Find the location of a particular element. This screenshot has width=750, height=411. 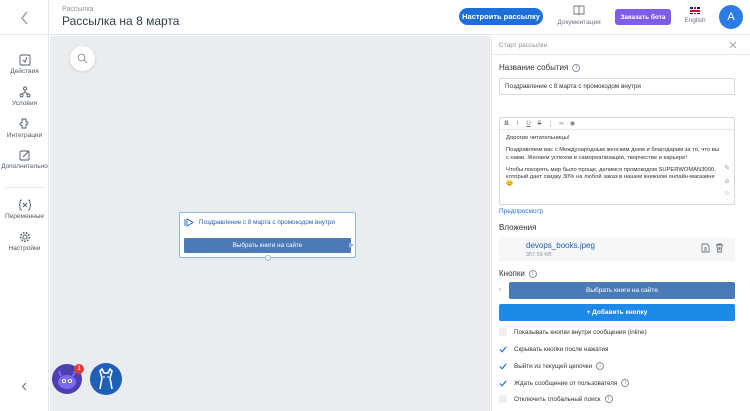

option-exit-chain: Выйти из текущей цепочки i is located at coordinates (617, 366).